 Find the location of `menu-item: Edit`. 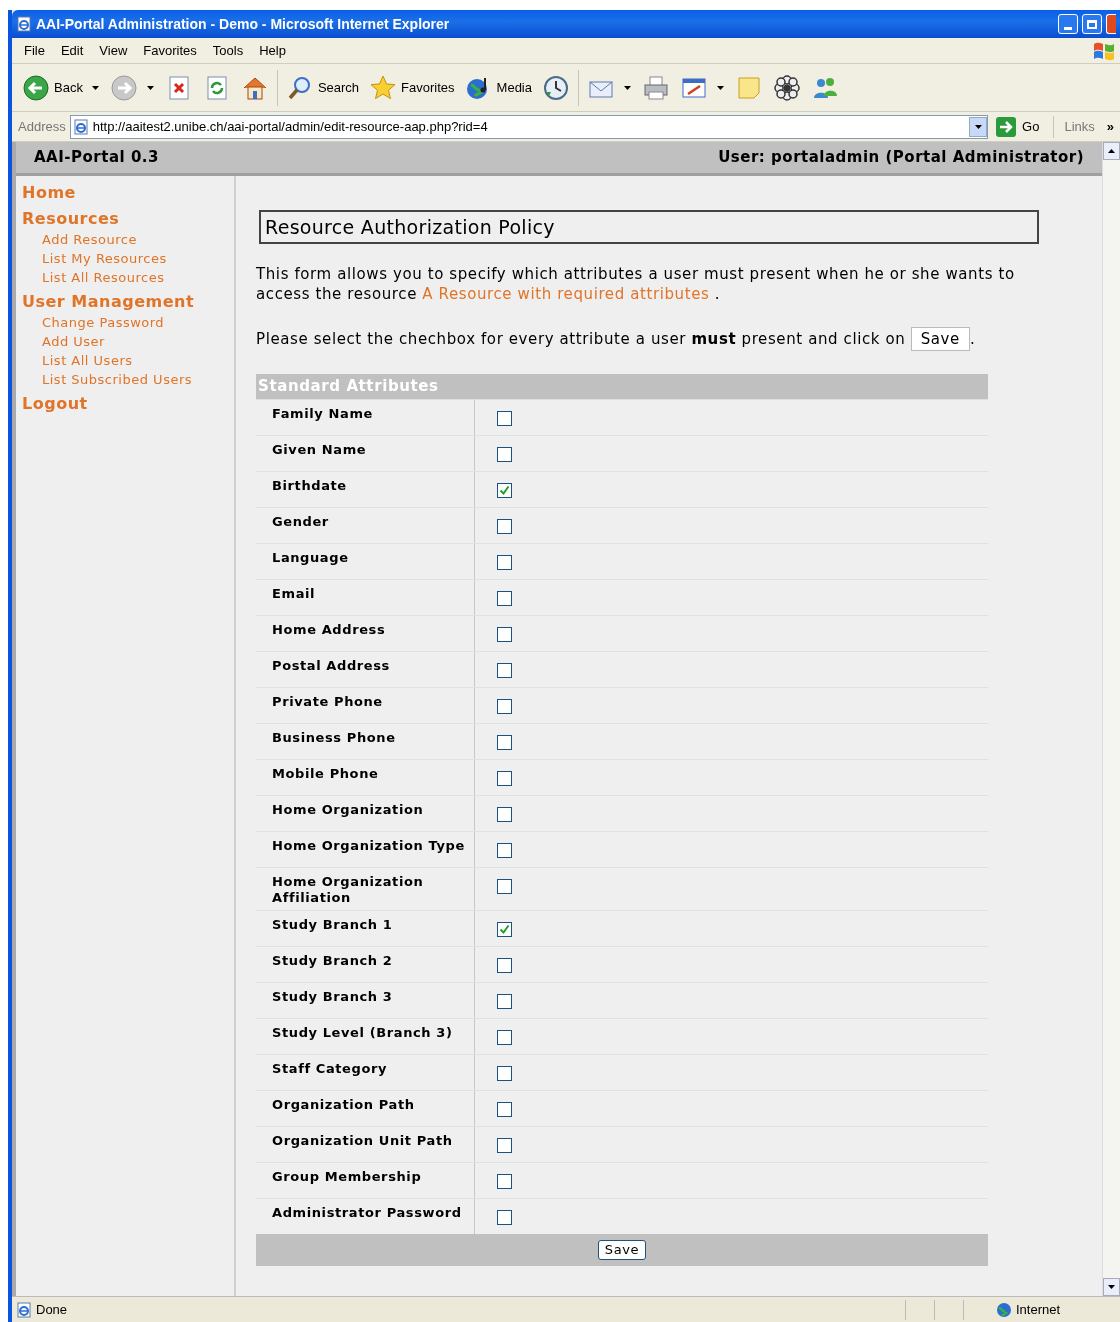

menu-item: Edit is located at coordinates (72, 50).